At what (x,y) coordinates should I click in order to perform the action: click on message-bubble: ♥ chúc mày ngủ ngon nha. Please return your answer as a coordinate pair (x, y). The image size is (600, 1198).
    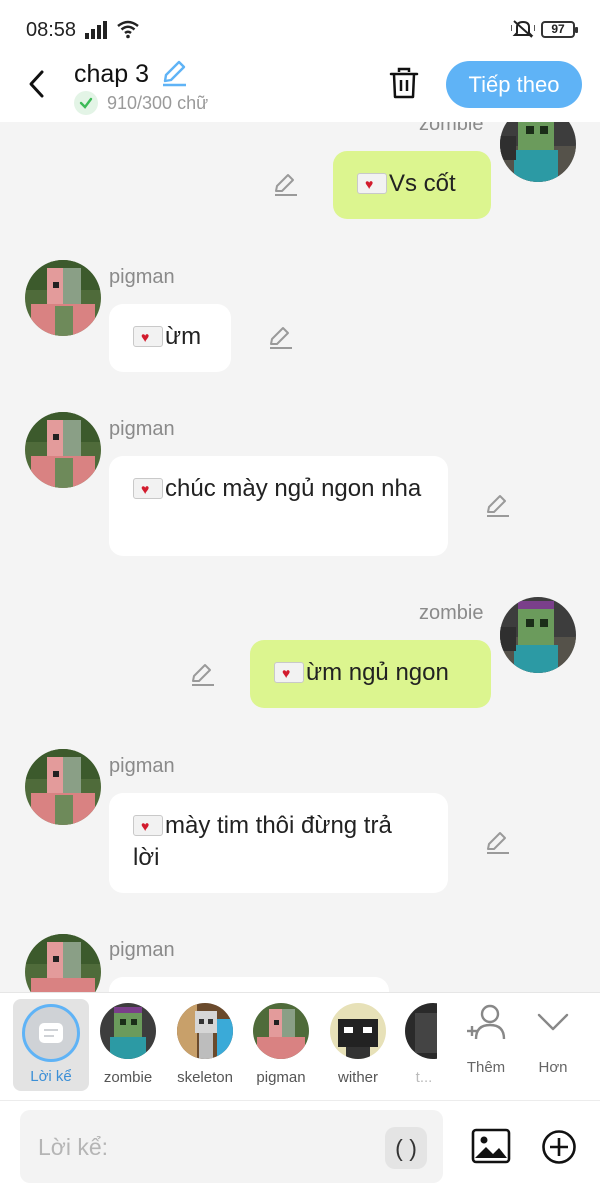
    Looking at the image, I should click on (278, 506).